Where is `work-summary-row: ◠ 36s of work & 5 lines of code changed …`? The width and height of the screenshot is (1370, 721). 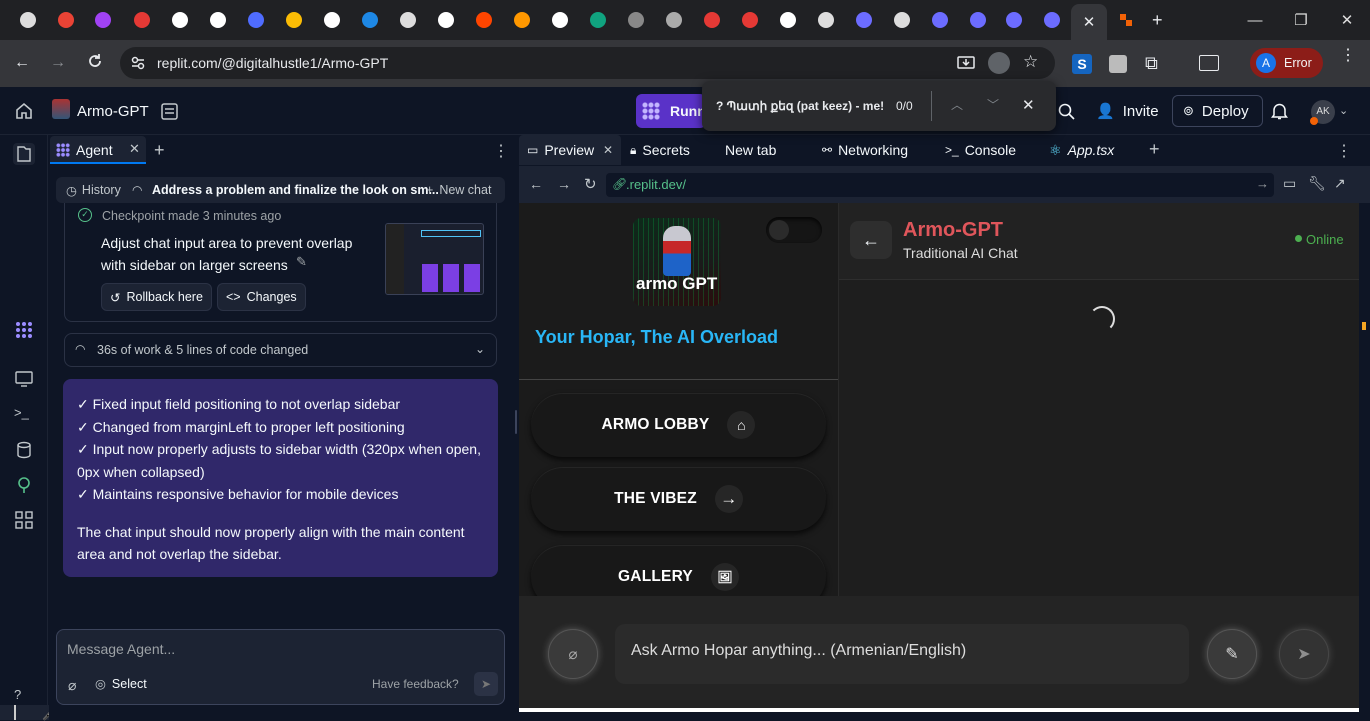
work-summary-row: ◠ 36s of work & 5 lines of code changed … is located at coordinates (280, 350).